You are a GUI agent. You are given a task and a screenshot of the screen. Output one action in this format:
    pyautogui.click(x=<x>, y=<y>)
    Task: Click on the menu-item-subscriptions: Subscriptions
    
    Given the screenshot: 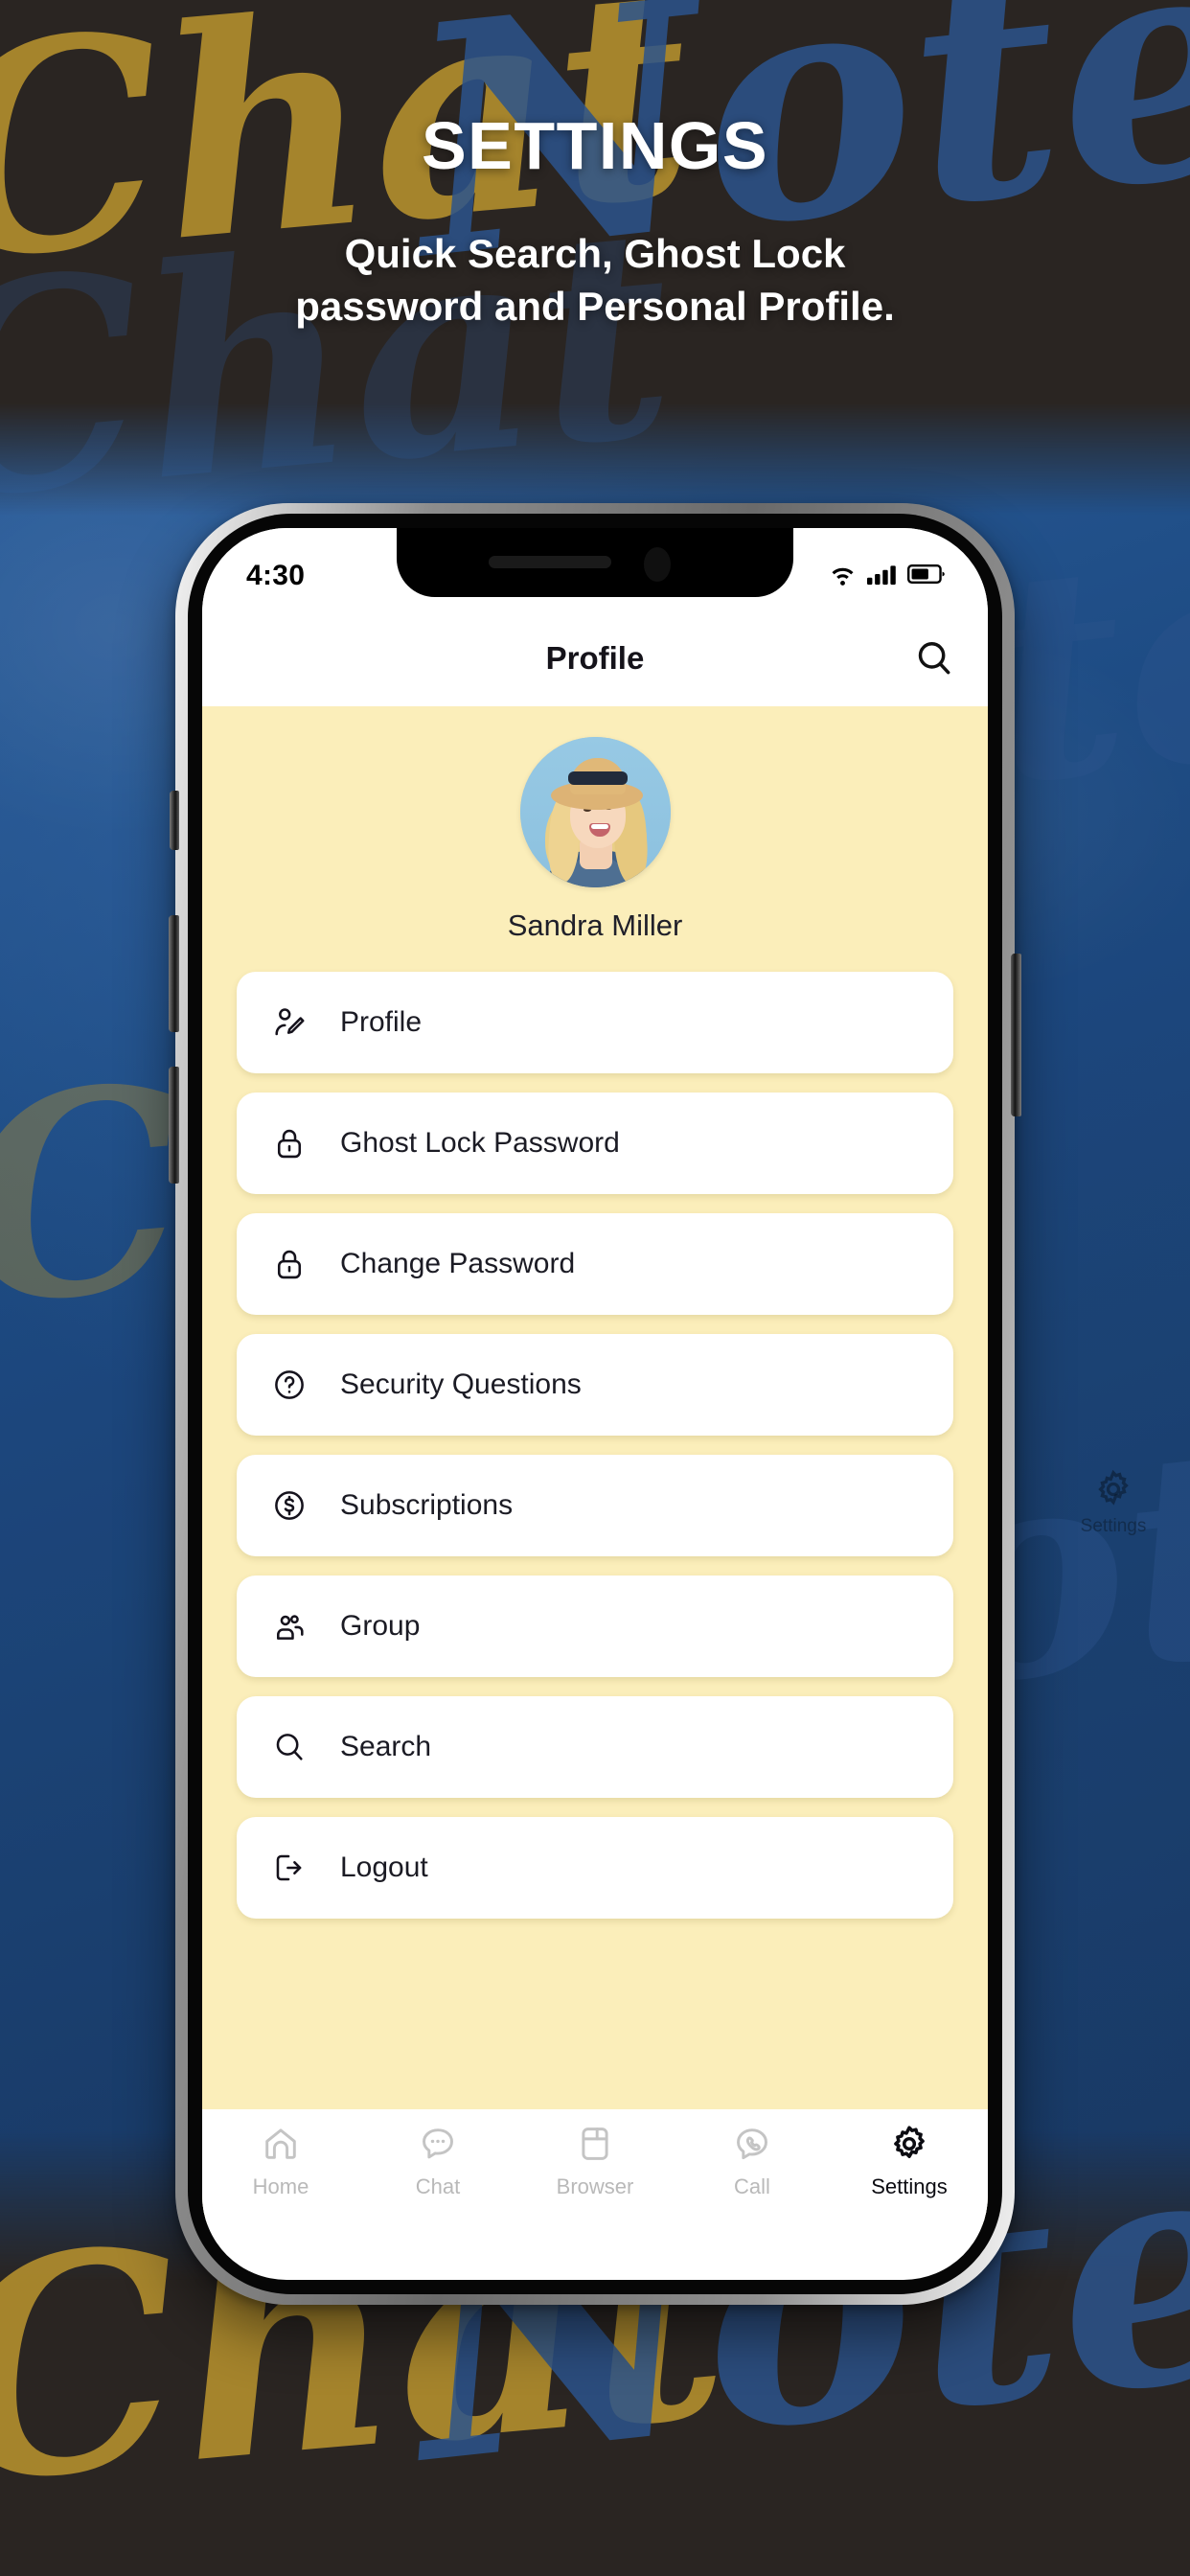 What is the action you would take?
    pyautogui.click(x=595, y=1506)
    